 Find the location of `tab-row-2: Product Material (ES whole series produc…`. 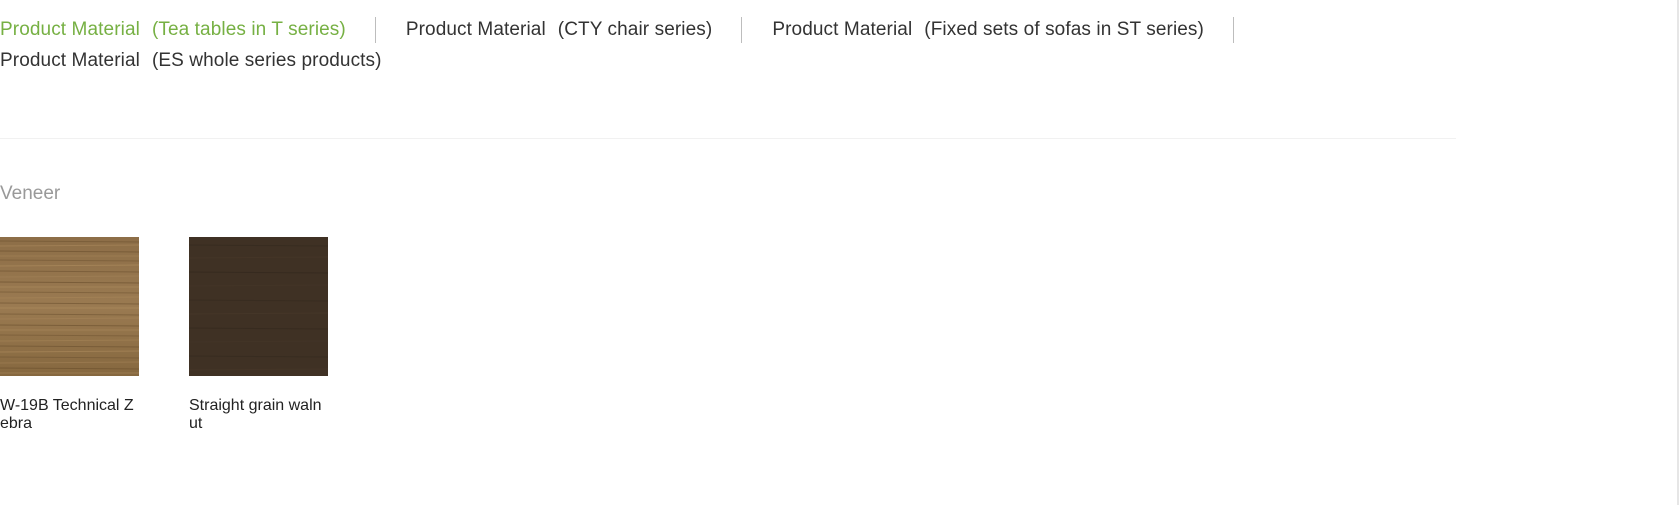

tab-row-2: Product Material (ES whole series produc… is located at coordinates (640, 60).